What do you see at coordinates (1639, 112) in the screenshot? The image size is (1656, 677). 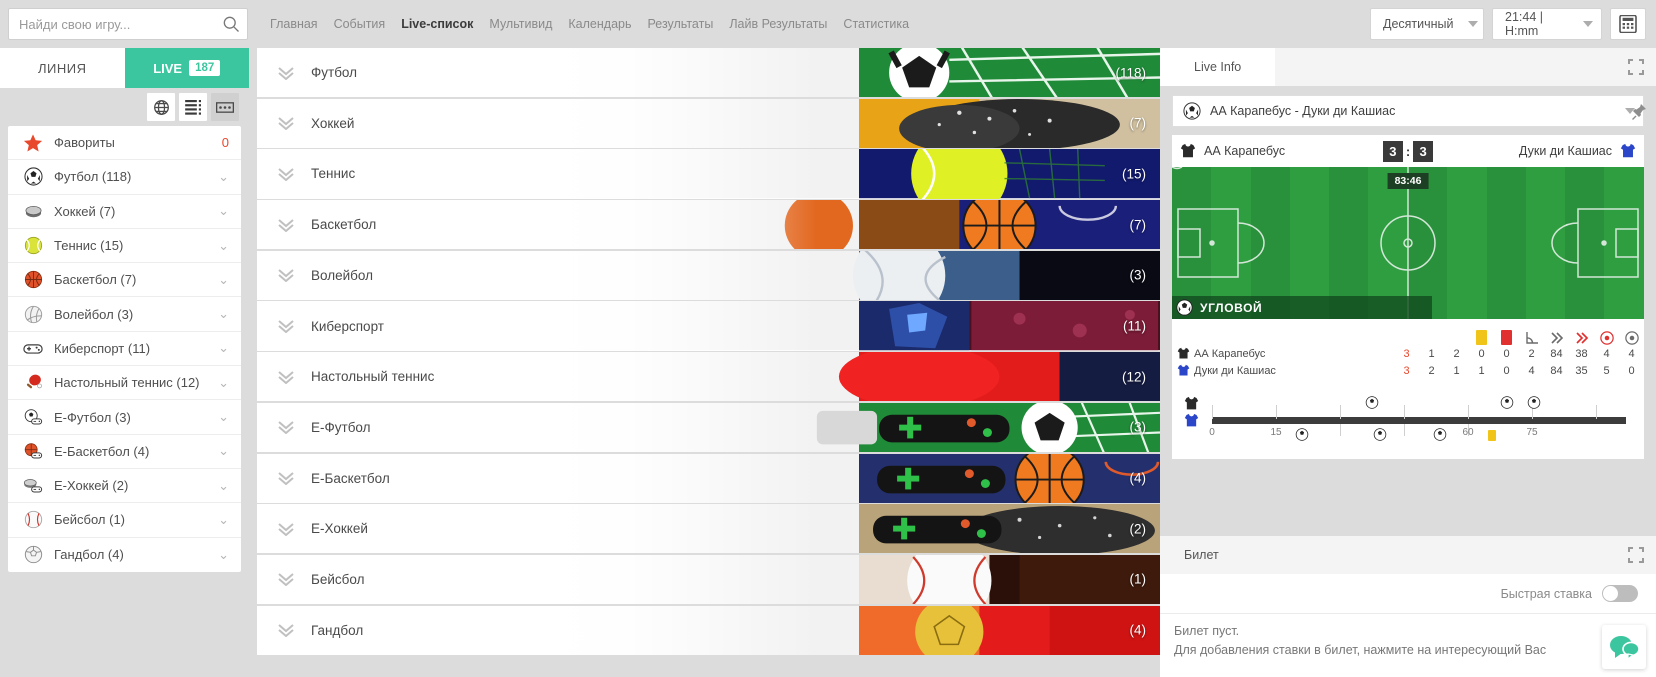 I see `pin-icon` at bounding box center [1639, 112].